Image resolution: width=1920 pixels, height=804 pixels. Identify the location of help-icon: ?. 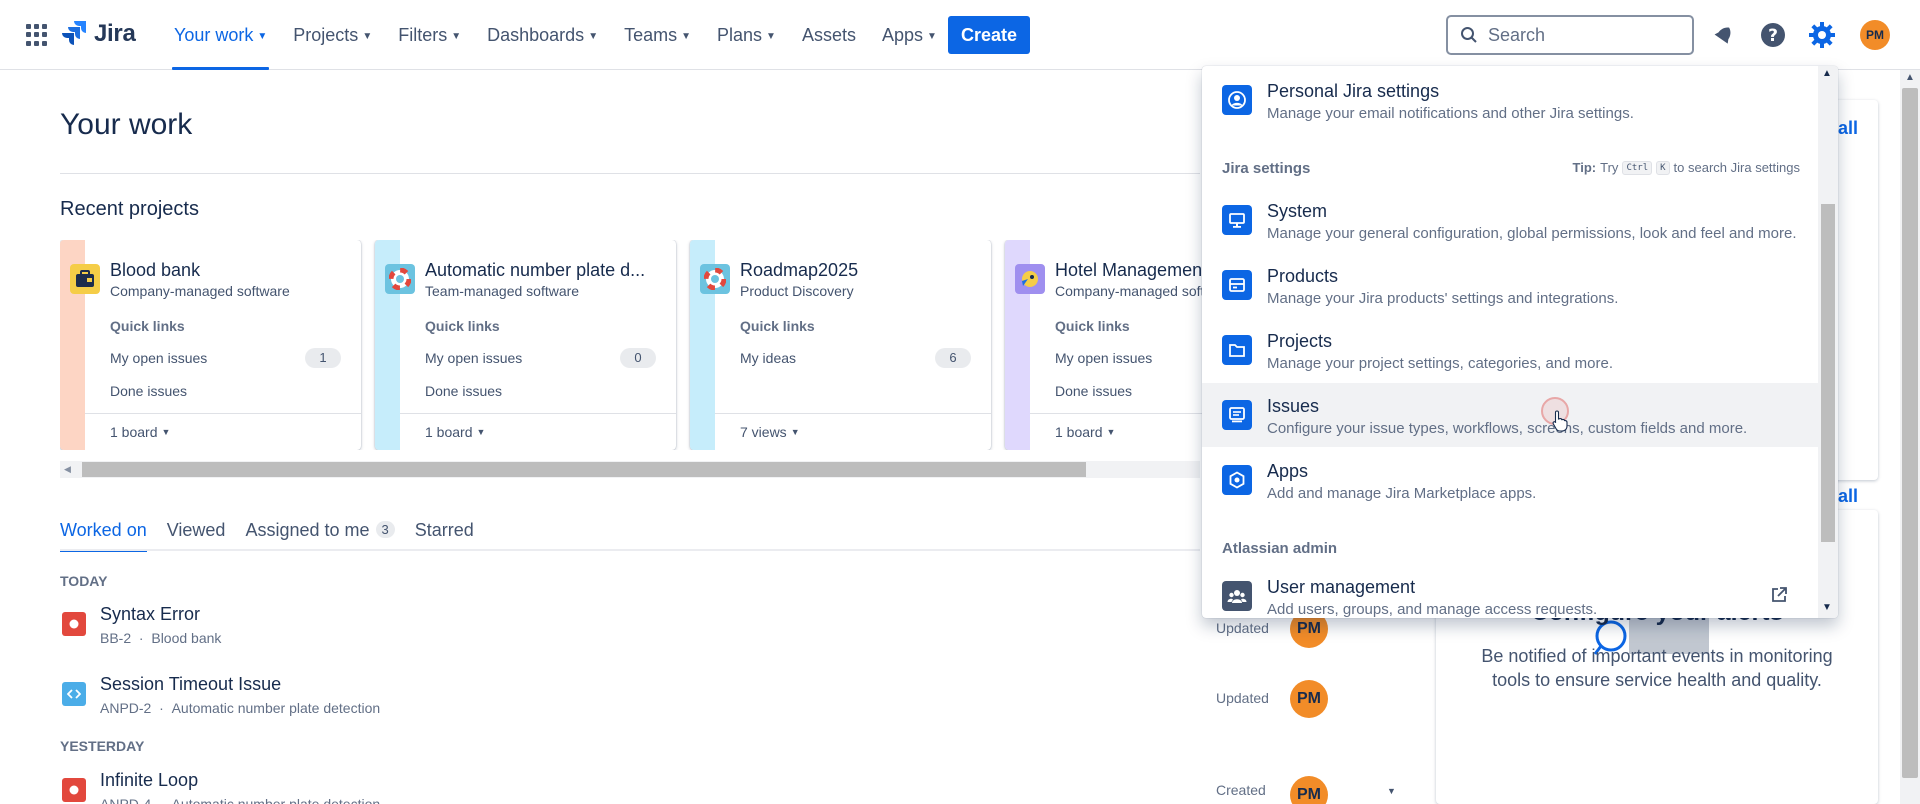
(1773, 35).